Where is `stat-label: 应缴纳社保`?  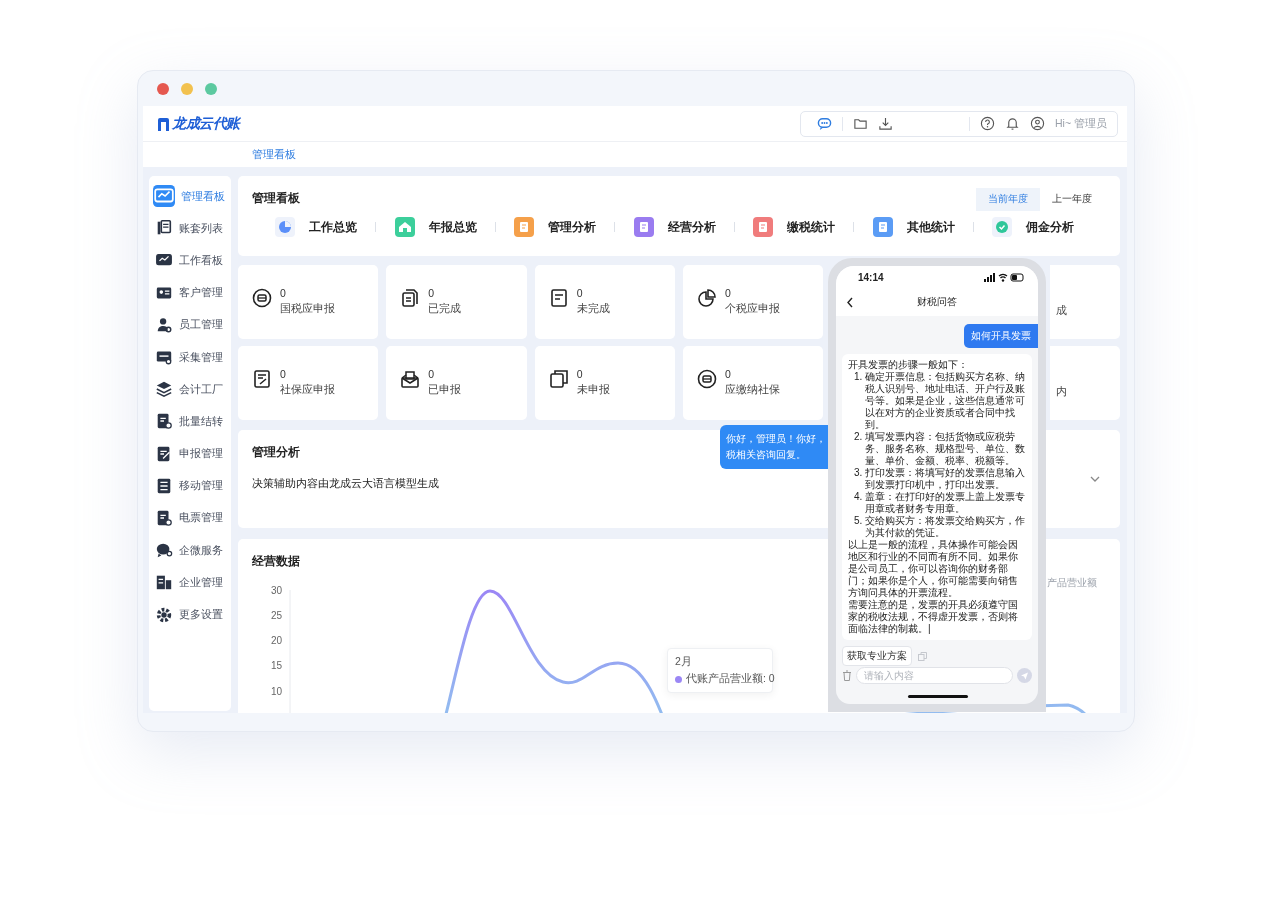 stat-label: 应缴纳社保 is located at coordinates (752, 389).